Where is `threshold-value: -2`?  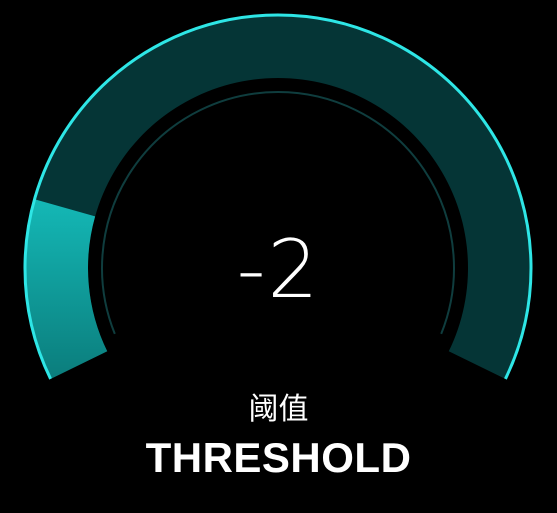 threshold-value: -2 is located at coordinates (278, 269).